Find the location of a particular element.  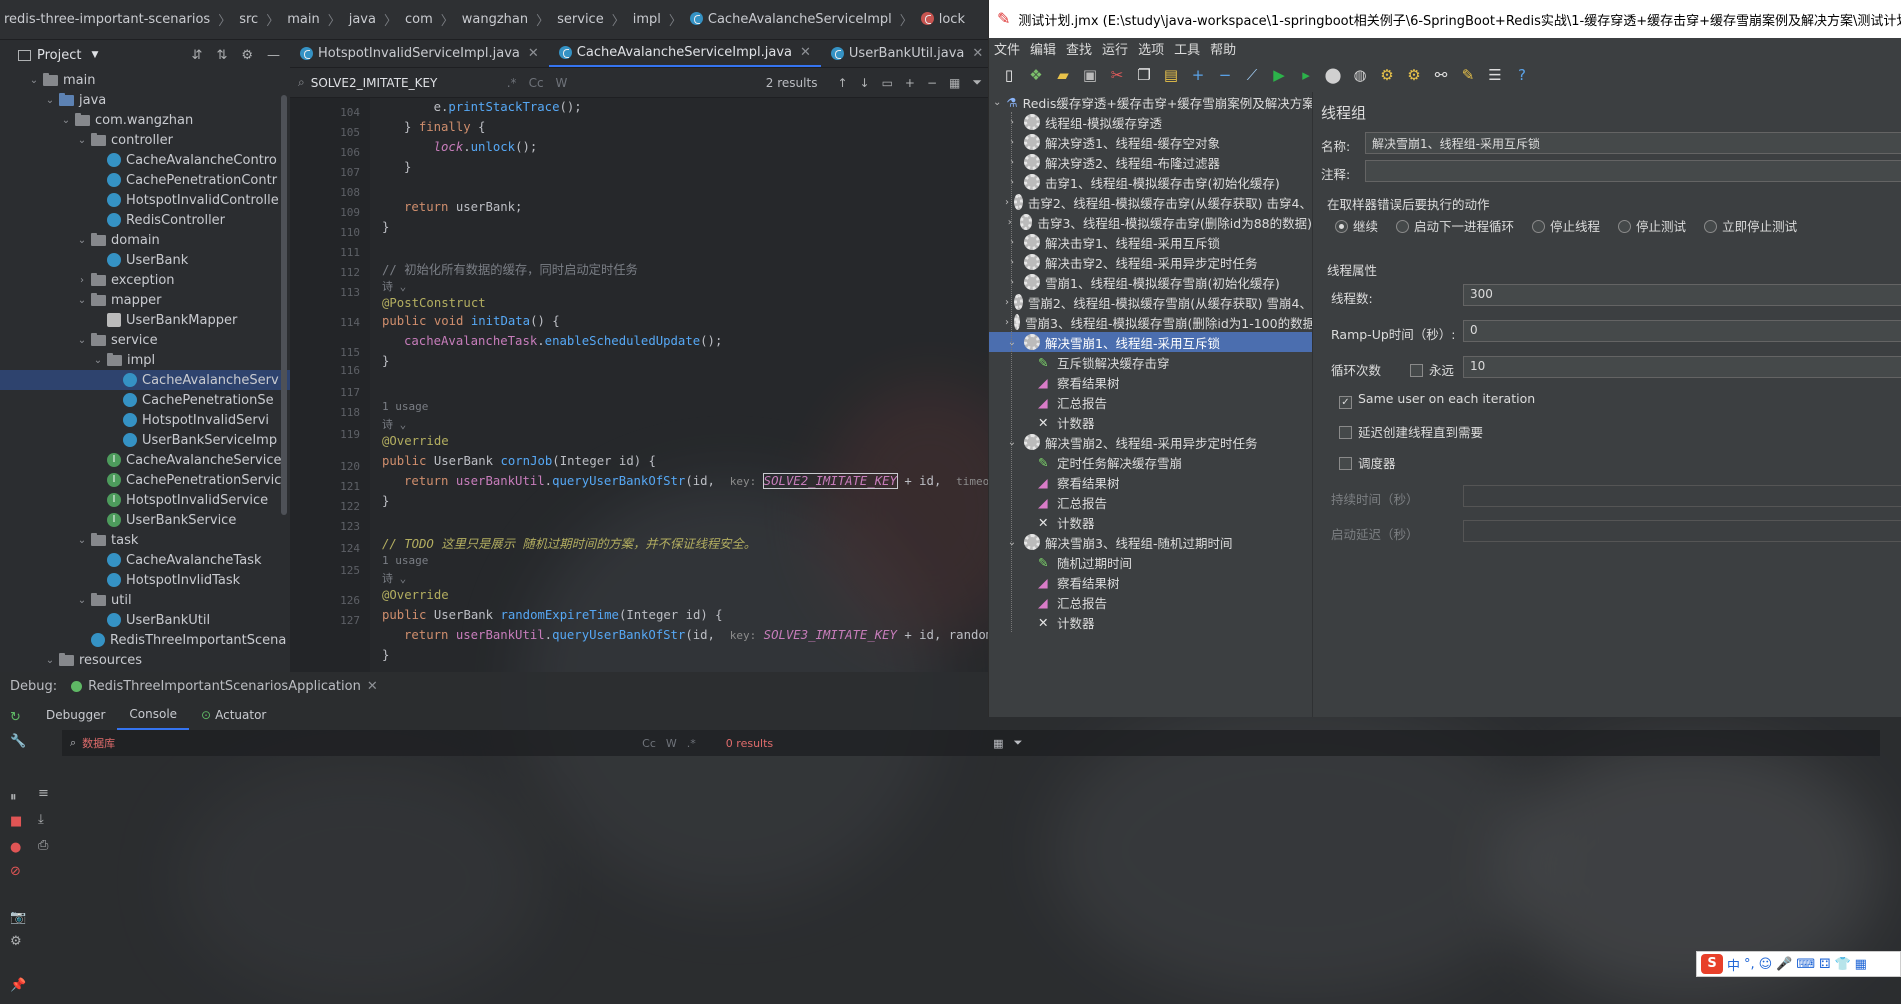

add-occurrence-icon: + is located at coordinates (910, 83).